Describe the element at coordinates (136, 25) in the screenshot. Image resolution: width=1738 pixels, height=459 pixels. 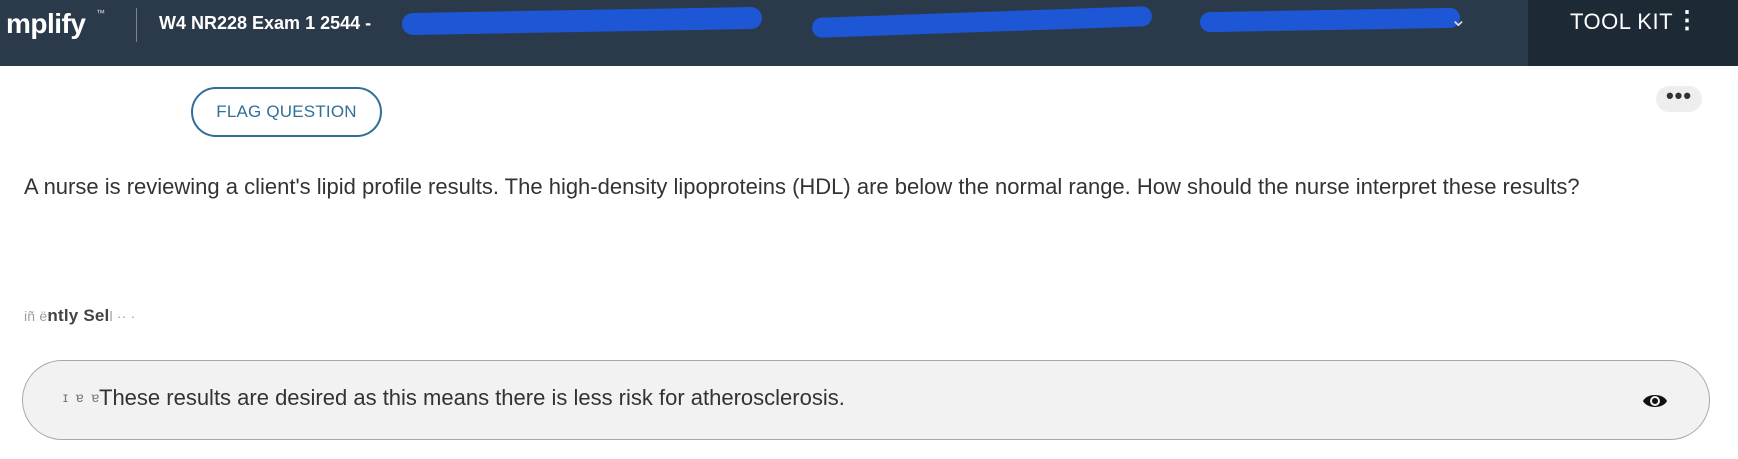
I see `header-divider` at that location.